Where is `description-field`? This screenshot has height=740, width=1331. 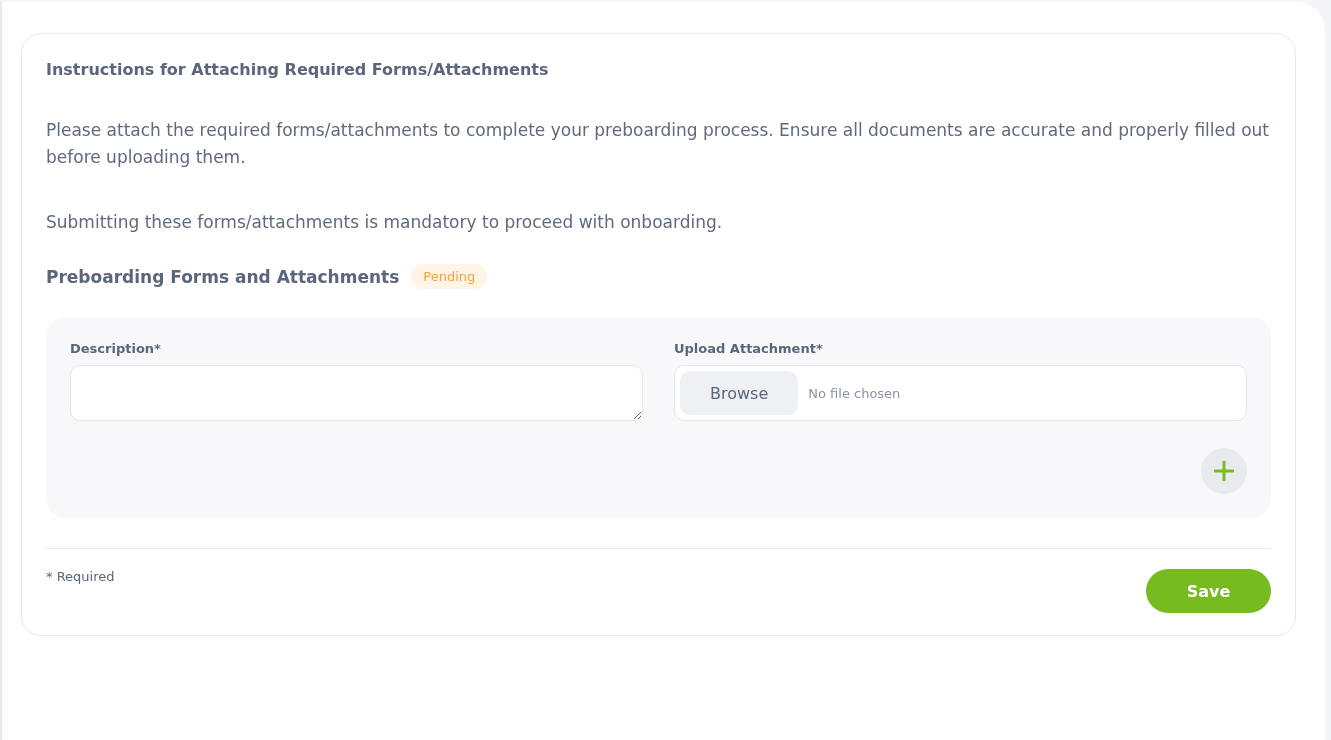
description-field is located at coordinates (356, 393).